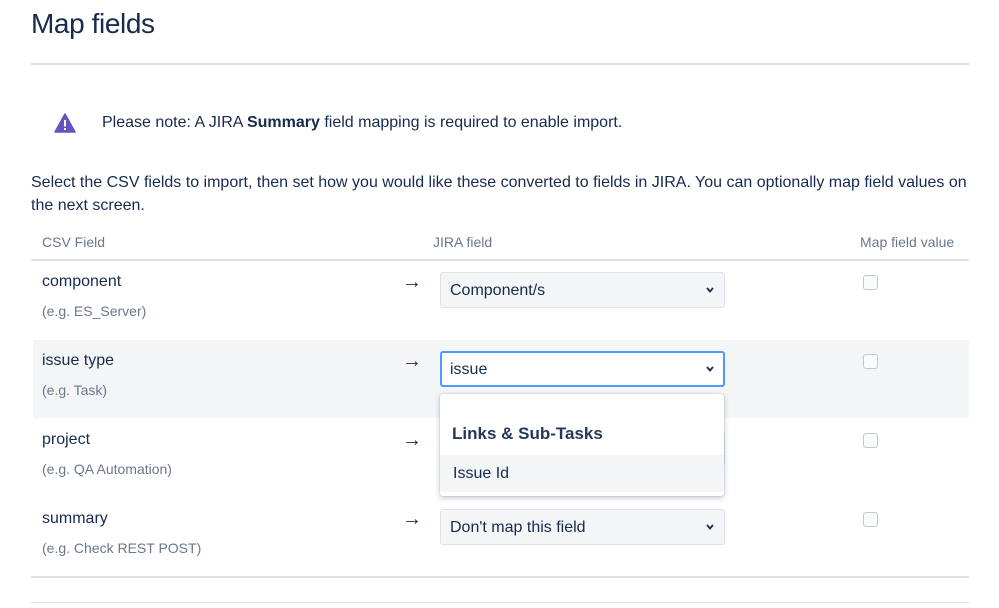 The width and height of the screenshot is (999, 608). I want to click on jira-field-value: Component/s, so click(498, 290).